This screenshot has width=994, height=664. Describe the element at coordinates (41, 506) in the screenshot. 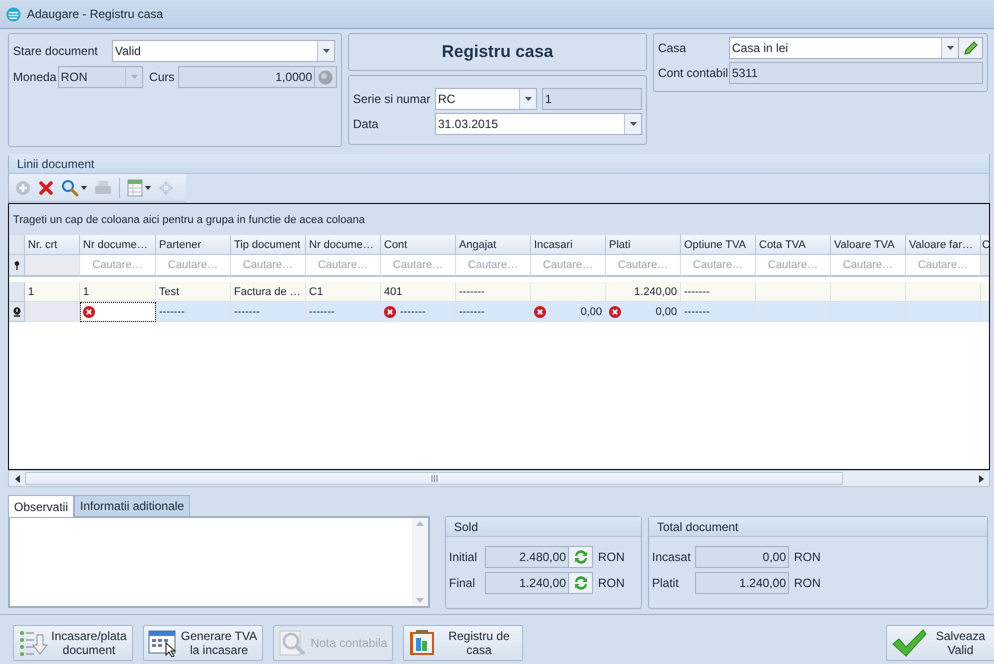

I see `tab: Observatii` at that location.